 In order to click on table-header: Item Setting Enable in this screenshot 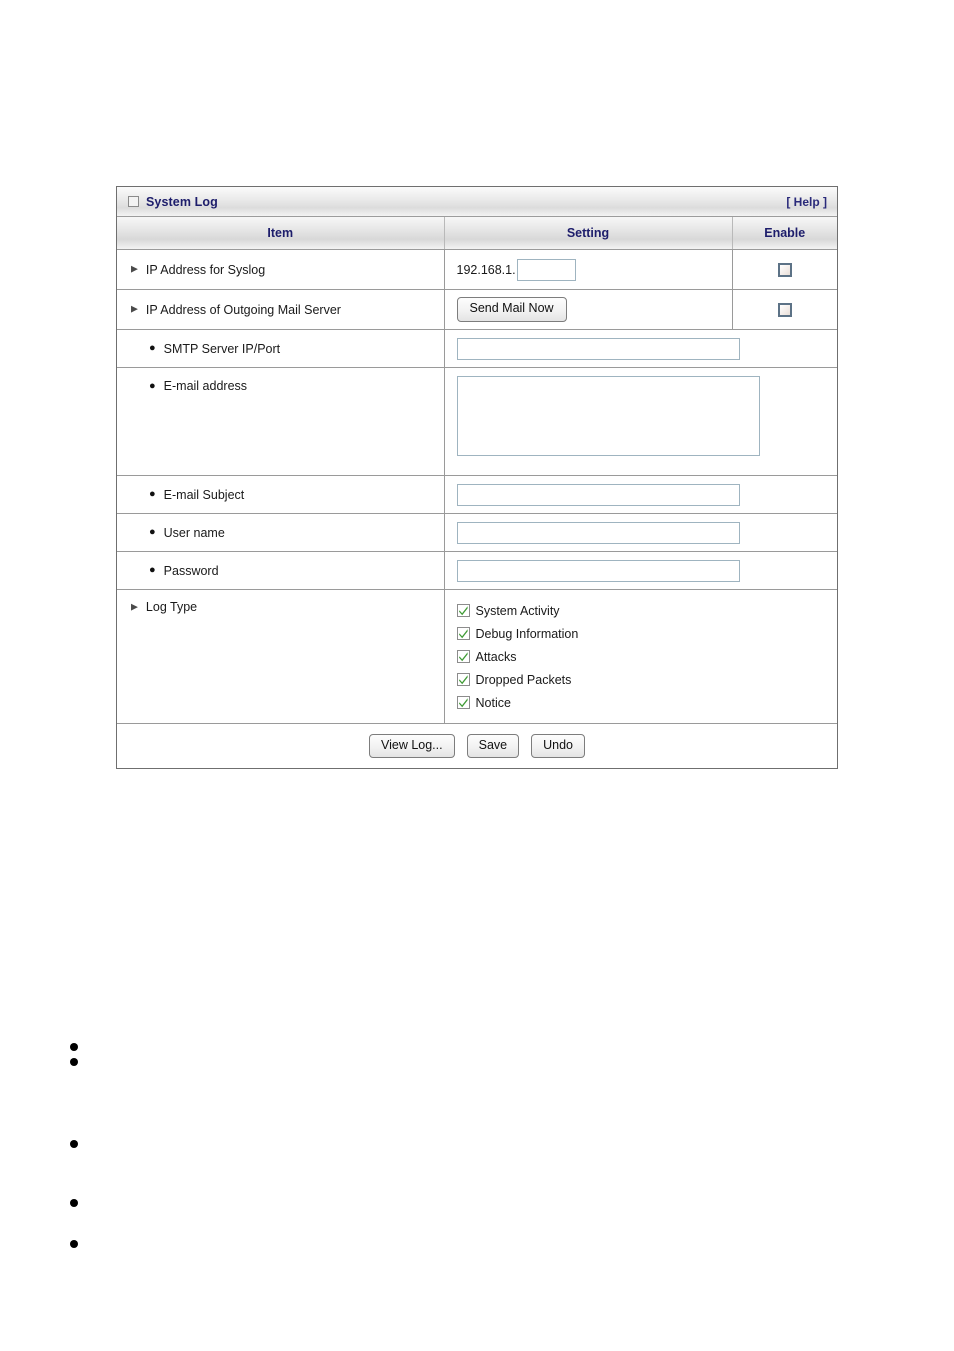, I will do `click(477, 233)`.